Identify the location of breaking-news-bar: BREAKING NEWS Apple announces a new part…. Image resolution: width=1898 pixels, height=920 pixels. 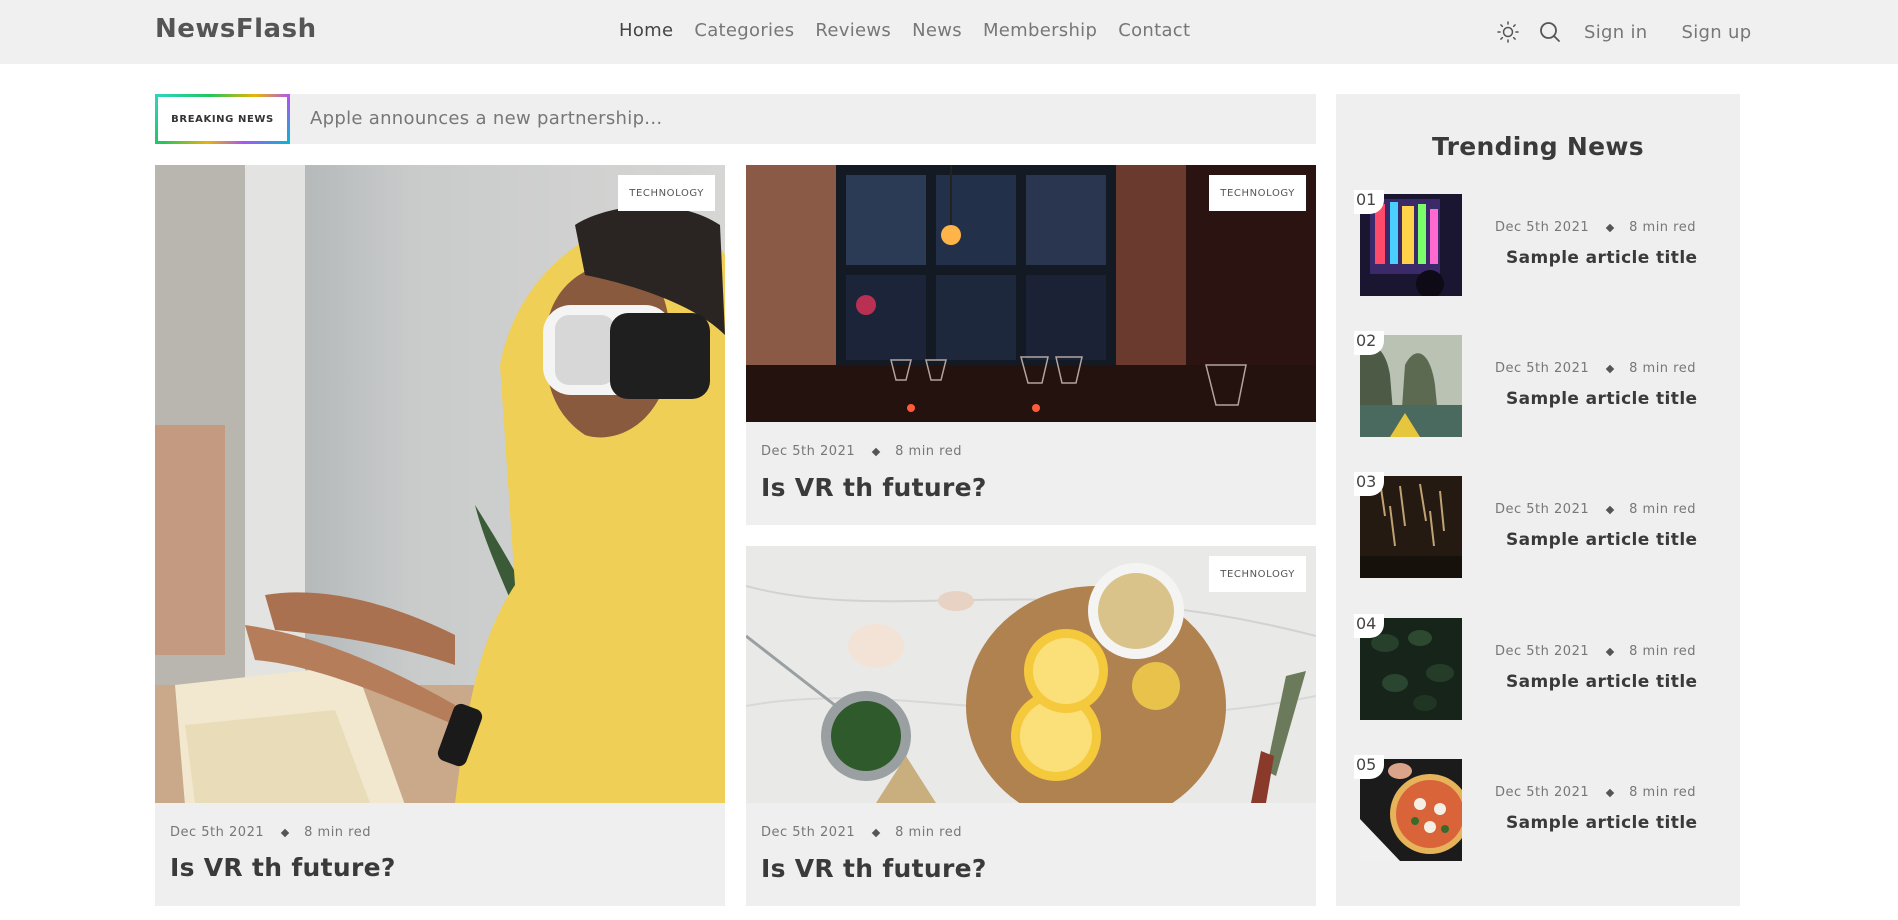
(735, 119).